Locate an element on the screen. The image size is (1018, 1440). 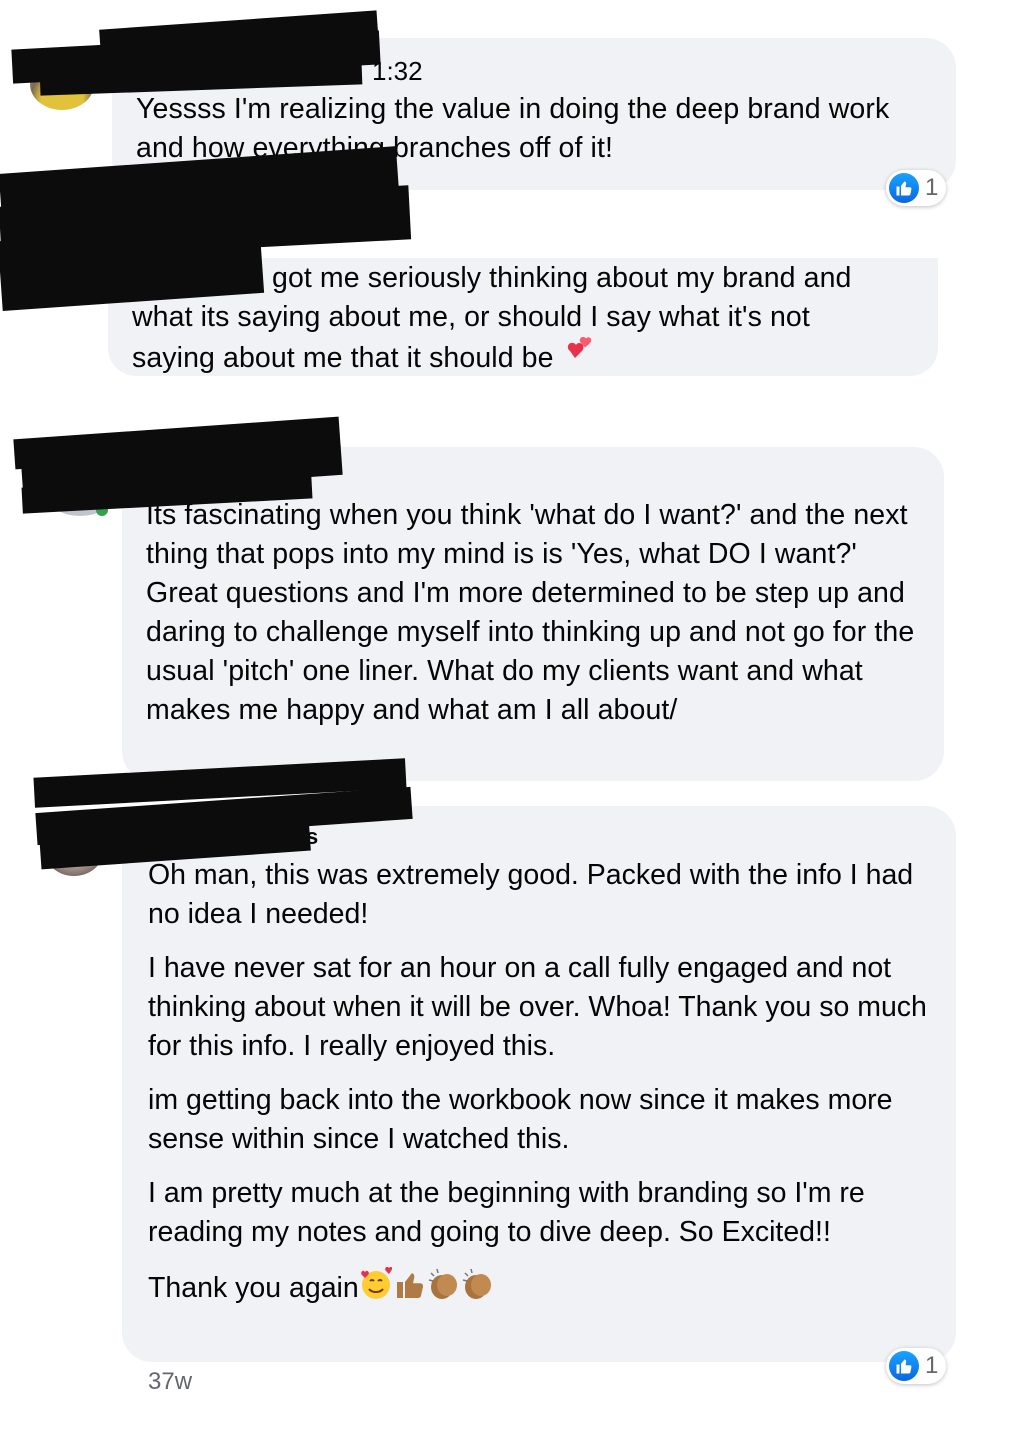
comment-text-line: saying about me that it should be is located at coordinates (524, 359).